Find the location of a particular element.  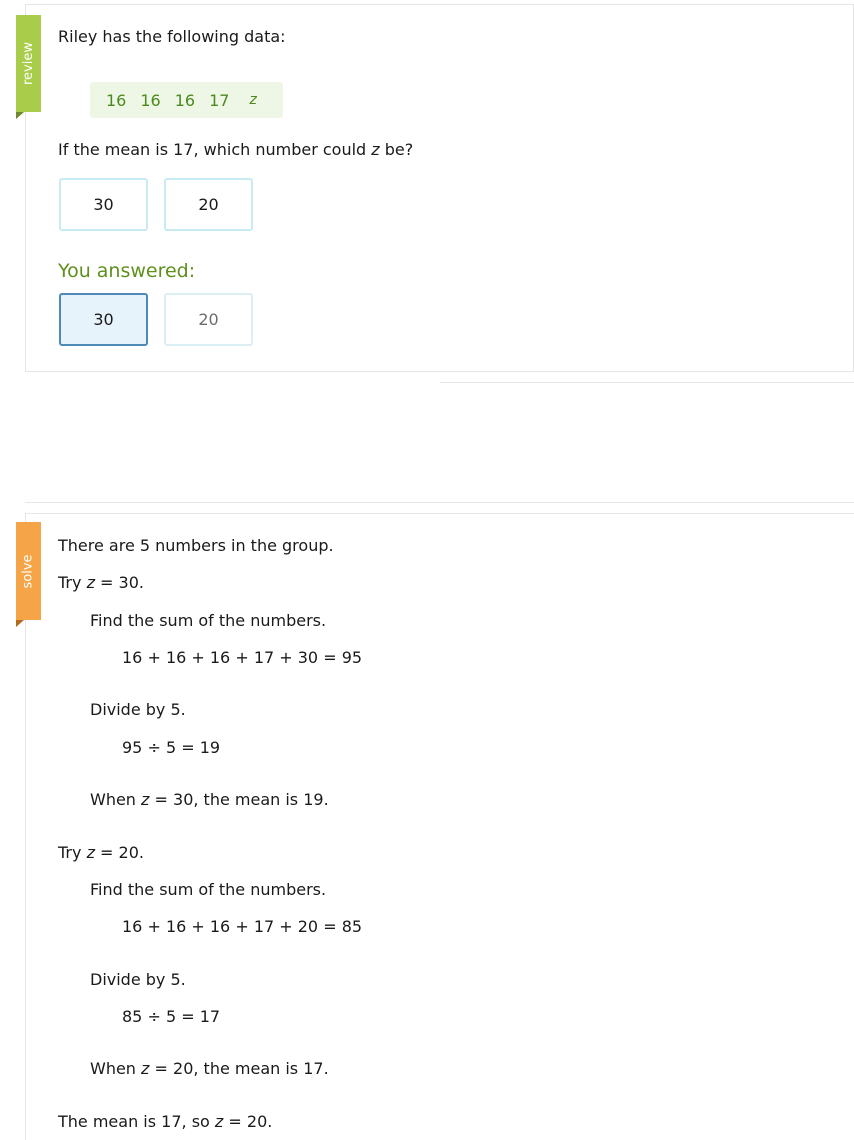

sum-label-2: Find the sum of the numbers. is located at coordinates (208, 889).